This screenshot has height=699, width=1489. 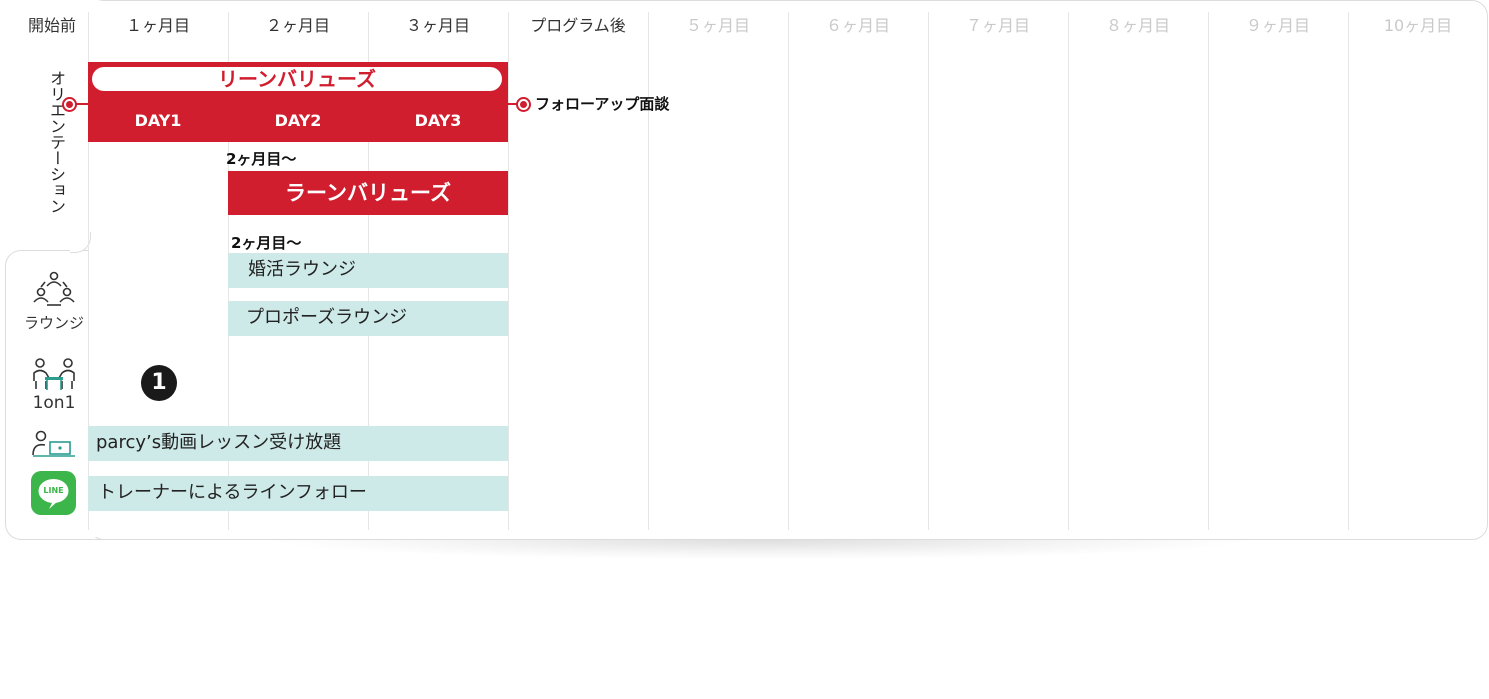 I want to click on propose-lounge-label: プロポーズラウンジ, so click(x=327, y=317).